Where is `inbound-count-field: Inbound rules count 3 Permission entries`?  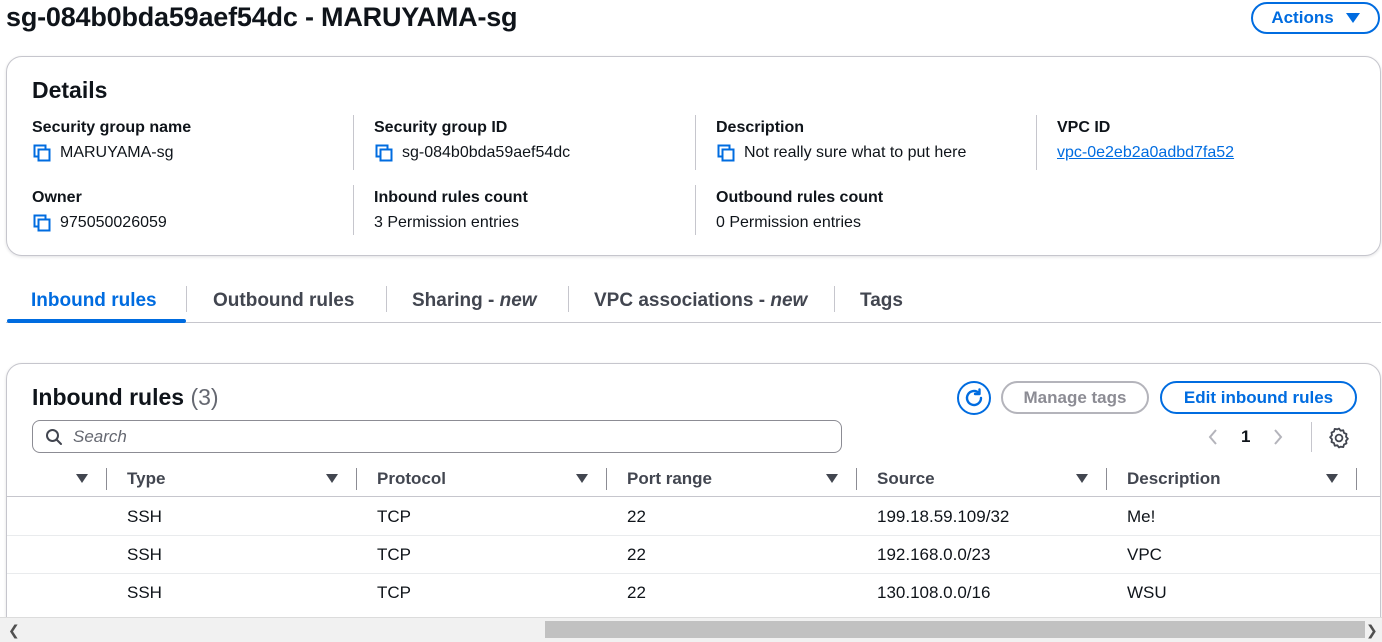 inbound-count-field: Inbound rules count 3 Permission entries is located at coordinates (534, 210).